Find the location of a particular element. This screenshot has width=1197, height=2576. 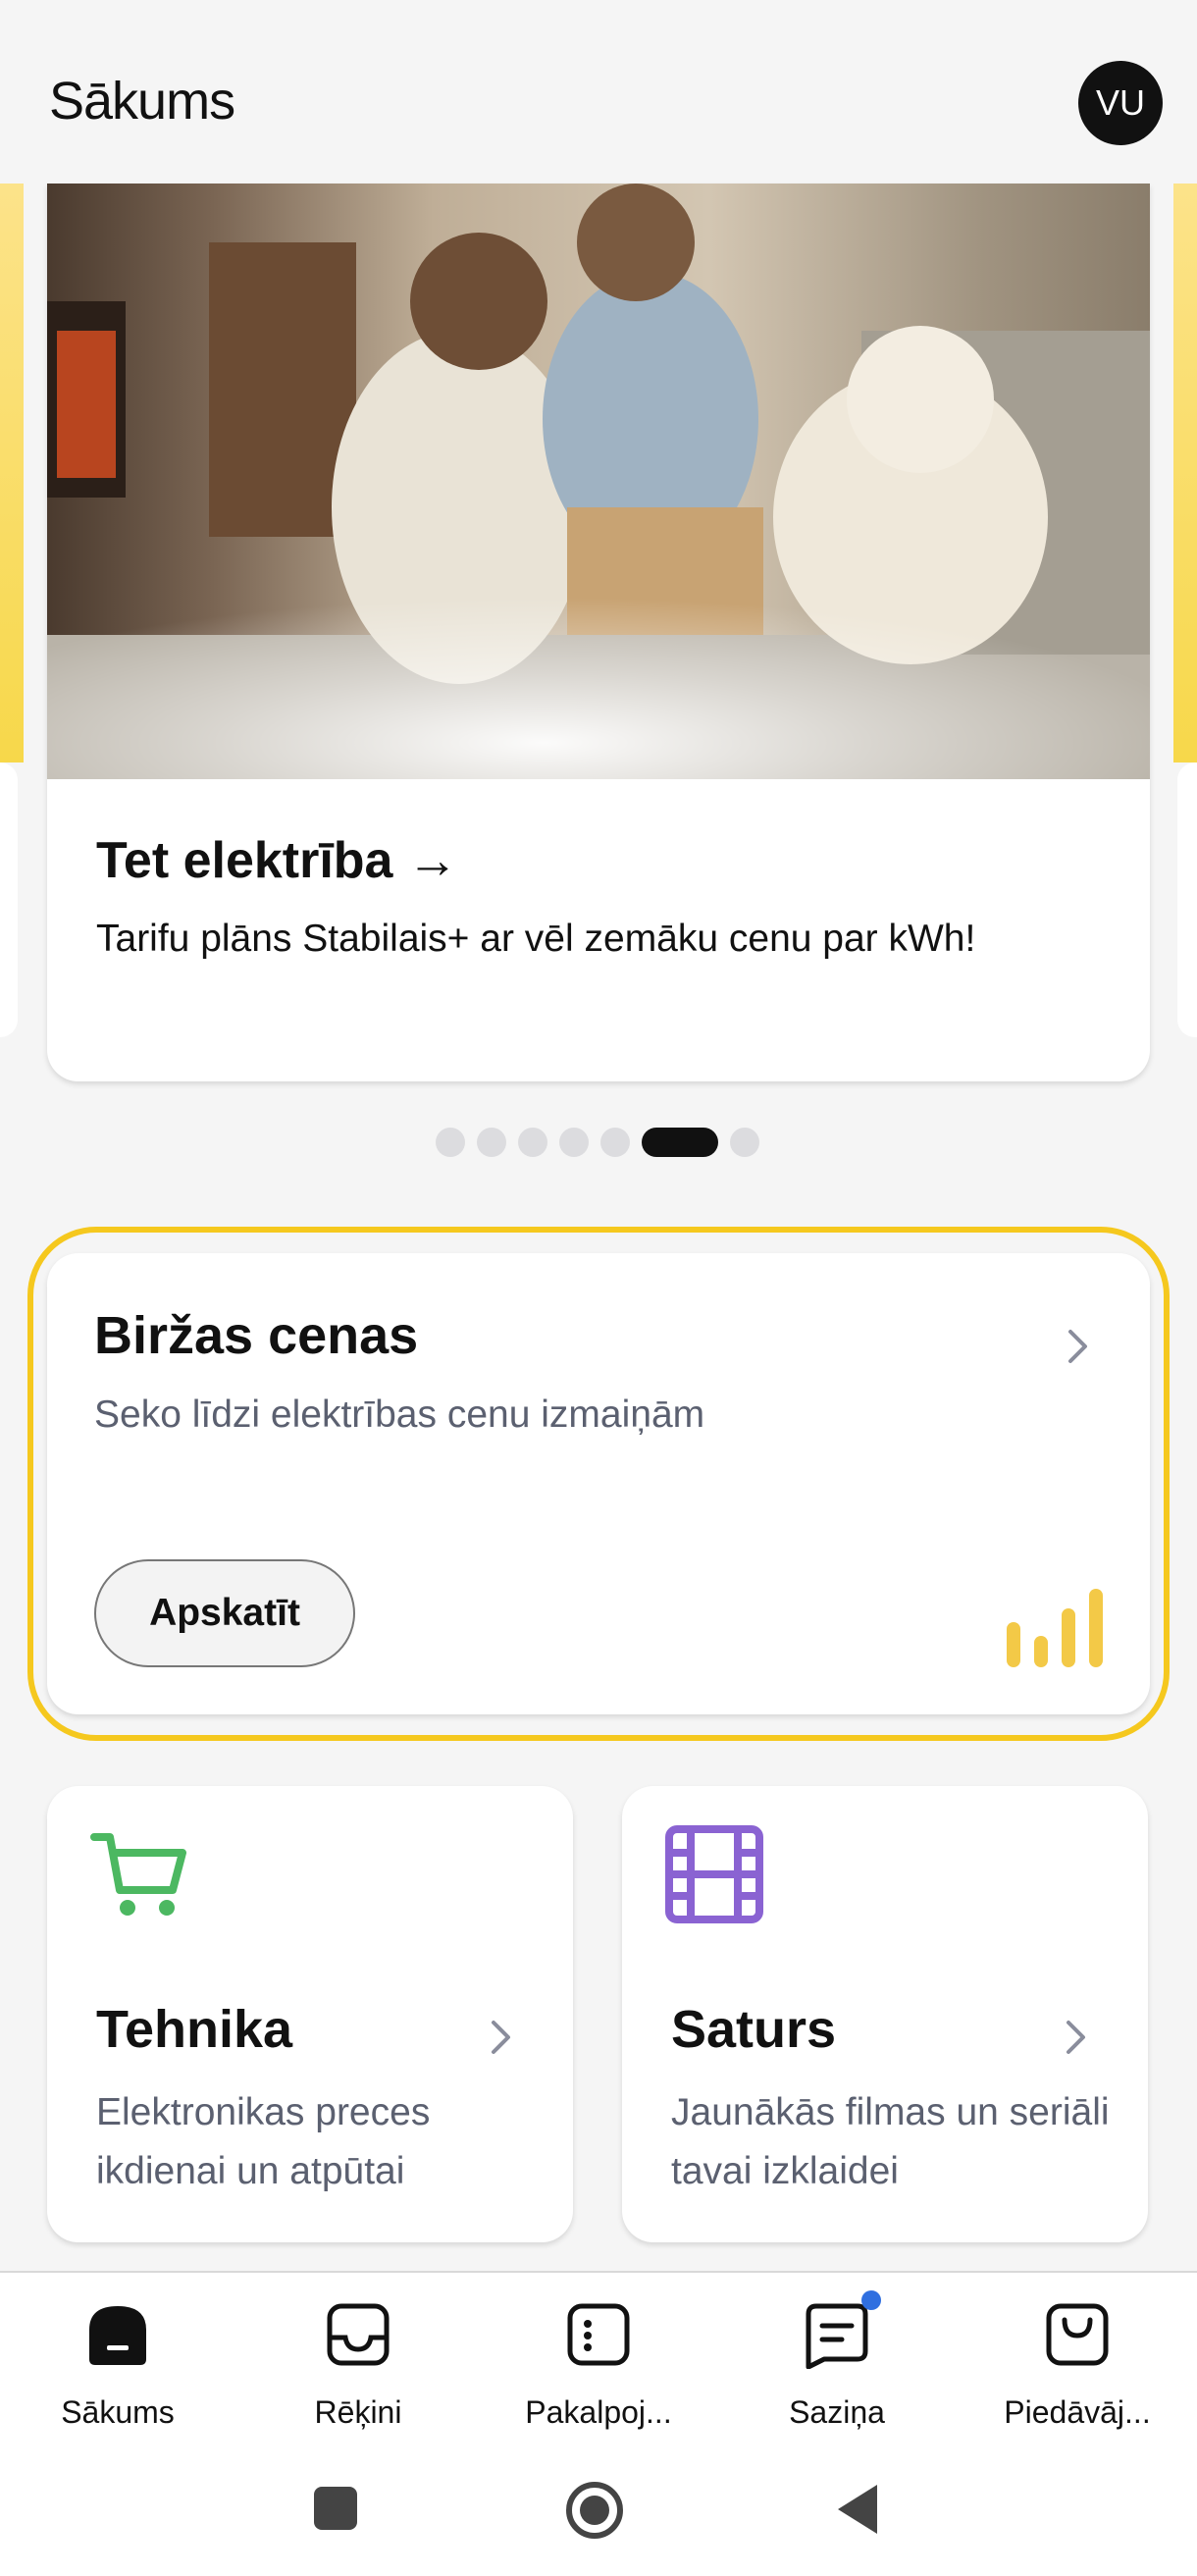

nav-item-home: Sākums is located at coordinates (118, 2373).